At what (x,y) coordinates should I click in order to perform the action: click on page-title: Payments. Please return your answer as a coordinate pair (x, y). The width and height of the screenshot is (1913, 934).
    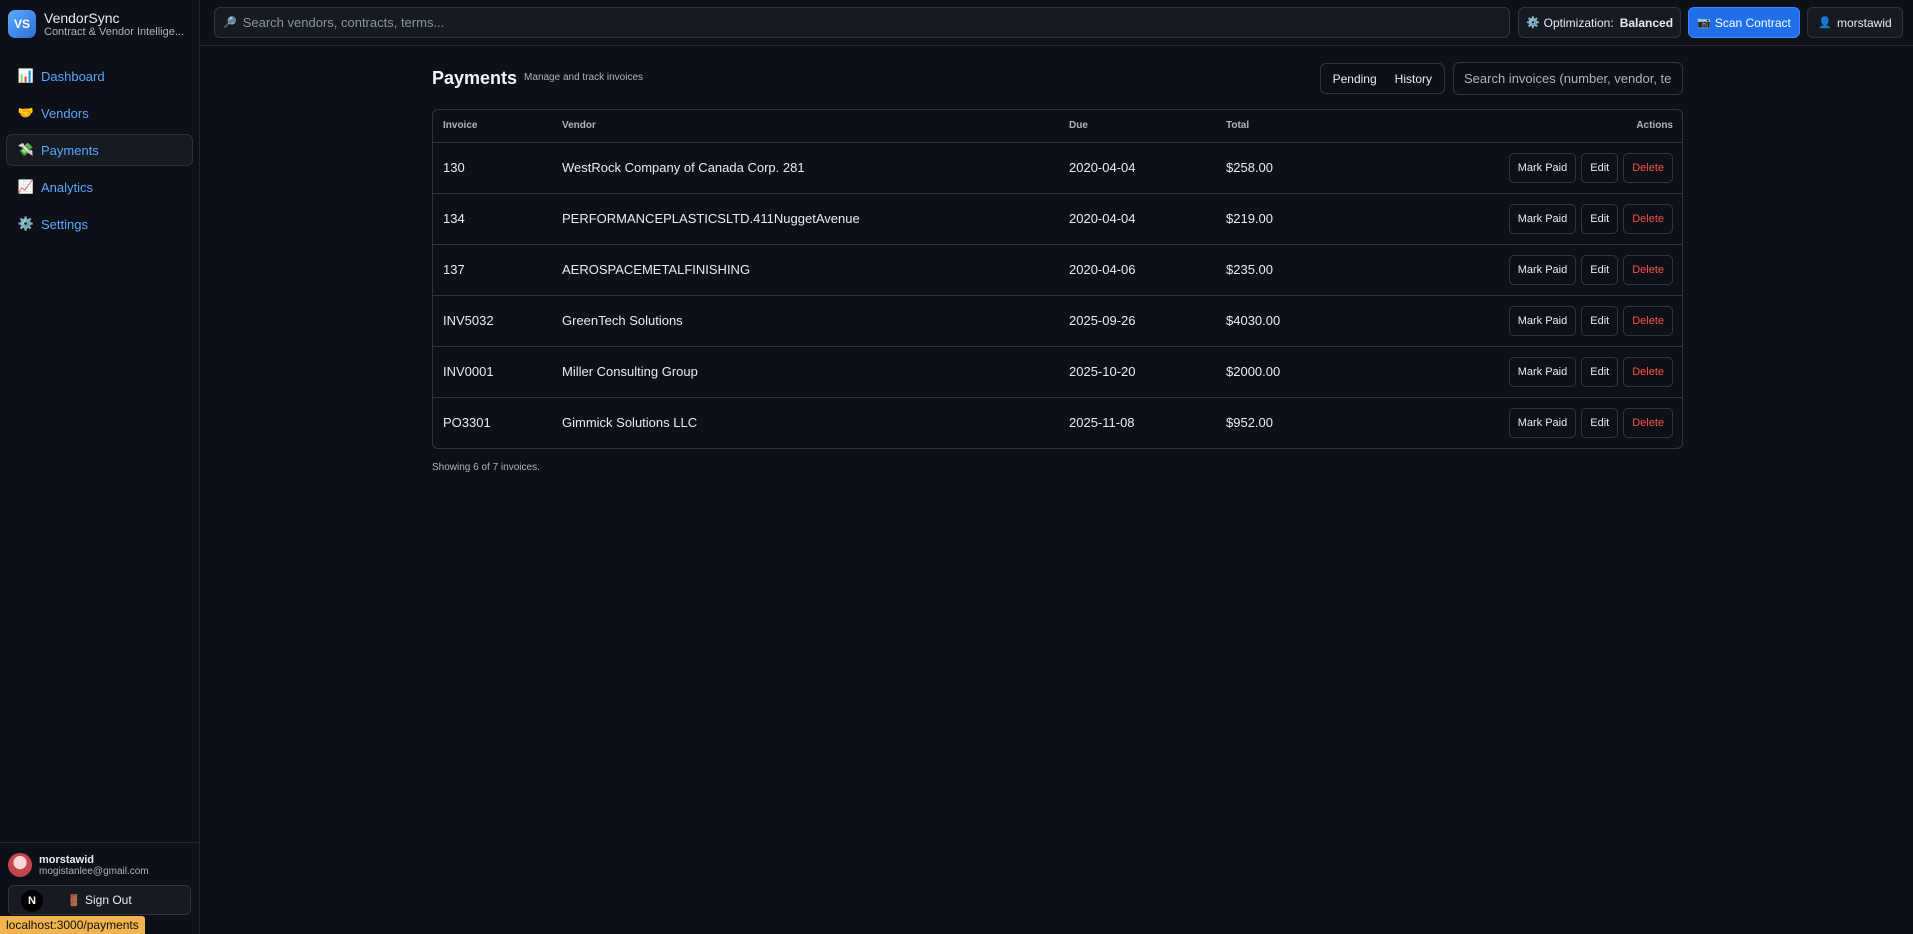
    Looking at the image, I should click on (475, 78).